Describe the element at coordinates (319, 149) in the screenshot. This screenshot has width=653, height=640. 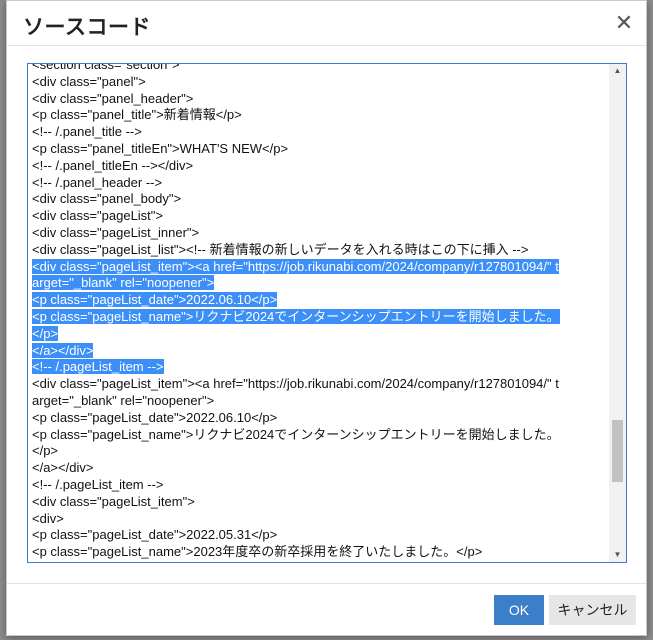
I see `code-line: <p class="panel_titleEn">WHAT'S NEW</p>` at that location.